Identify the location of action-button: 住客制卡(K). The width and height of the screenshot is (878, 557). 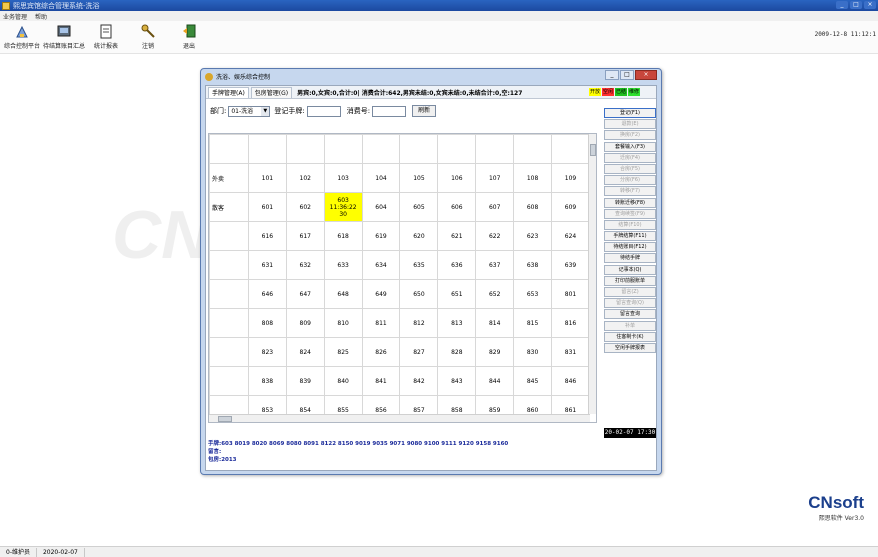
(630, 336).